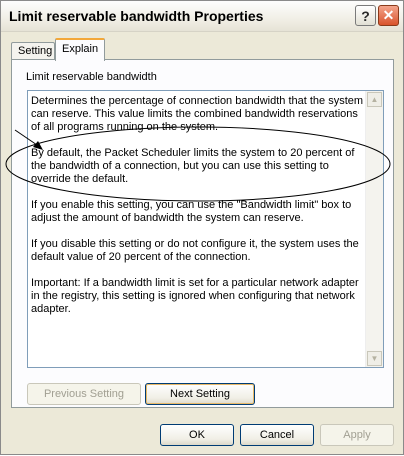 Image resolution: width=404 pixels, height=456 pixels. What do you see at coordinates (365, 15) in the screenshot?
I see `help-button: ?` at bounding box center [365, 15].